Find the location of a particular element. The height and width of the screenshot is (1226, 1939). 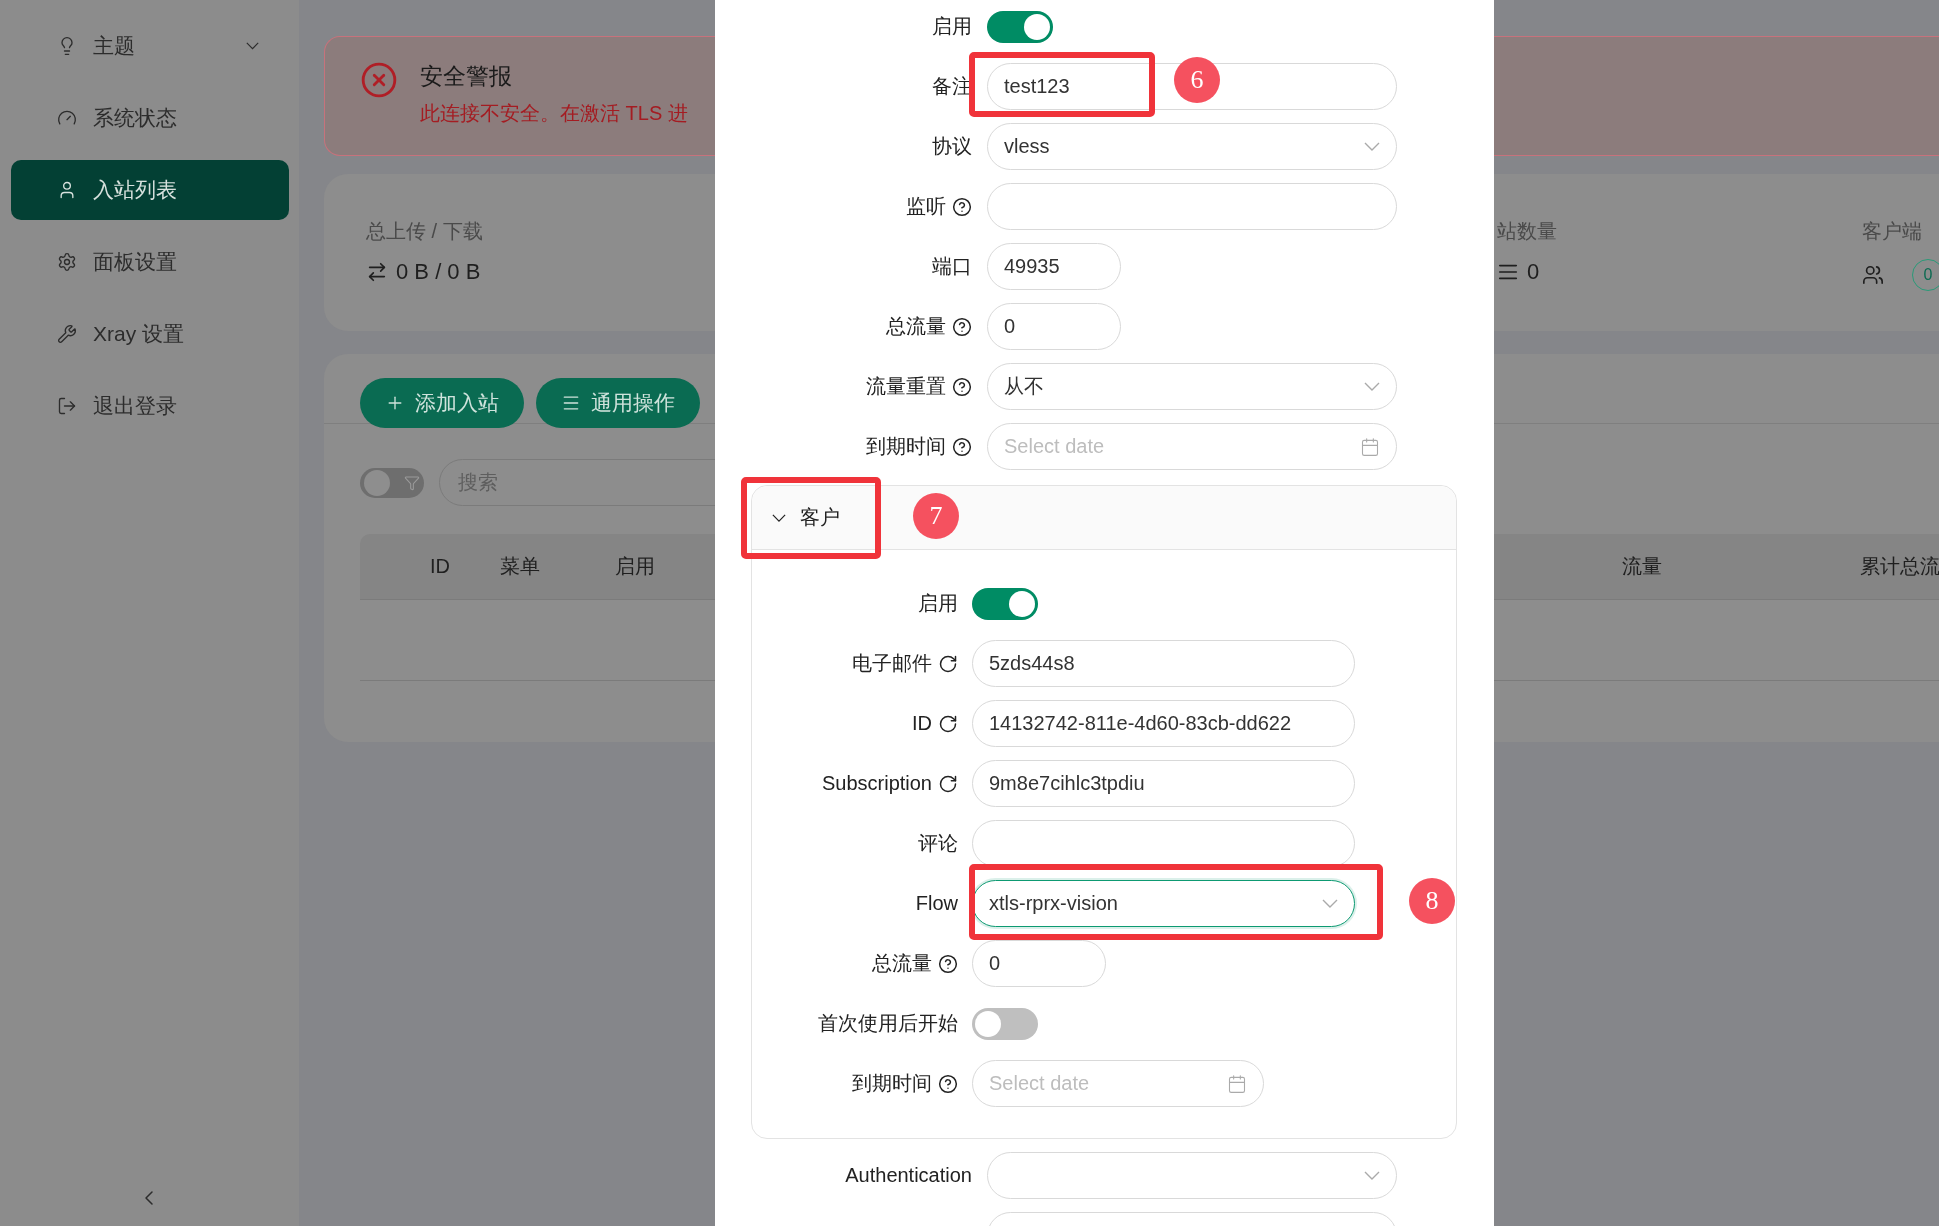

input-field: 49935 is located at coordinates (1054, 266).